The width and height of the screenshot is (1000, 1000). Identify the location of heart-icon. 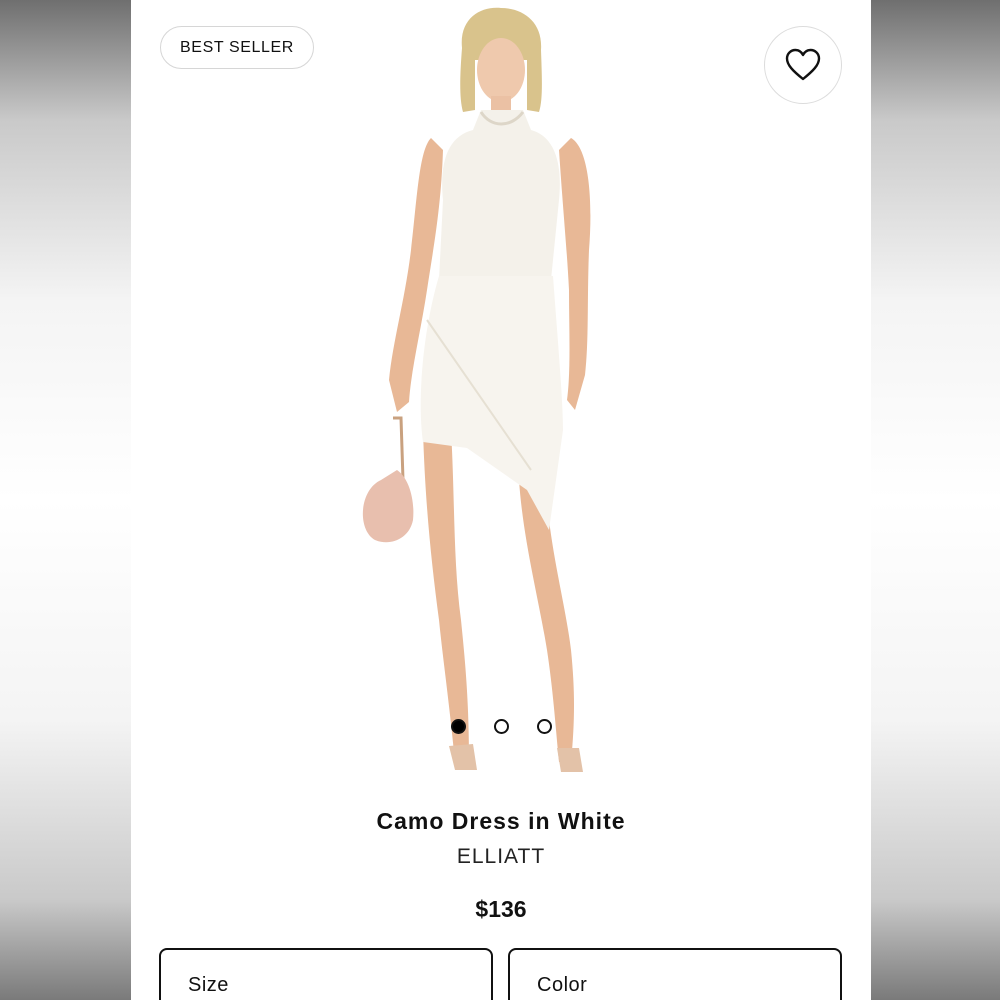
(803, 64).